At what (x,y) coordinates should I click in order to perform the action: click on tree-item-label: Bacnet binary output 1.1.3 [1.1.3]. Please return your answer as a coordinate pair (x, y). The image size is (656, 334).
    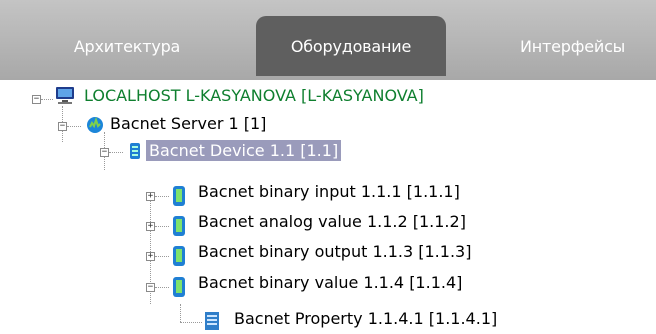
    Looking at the image, I should click on (334, 251).